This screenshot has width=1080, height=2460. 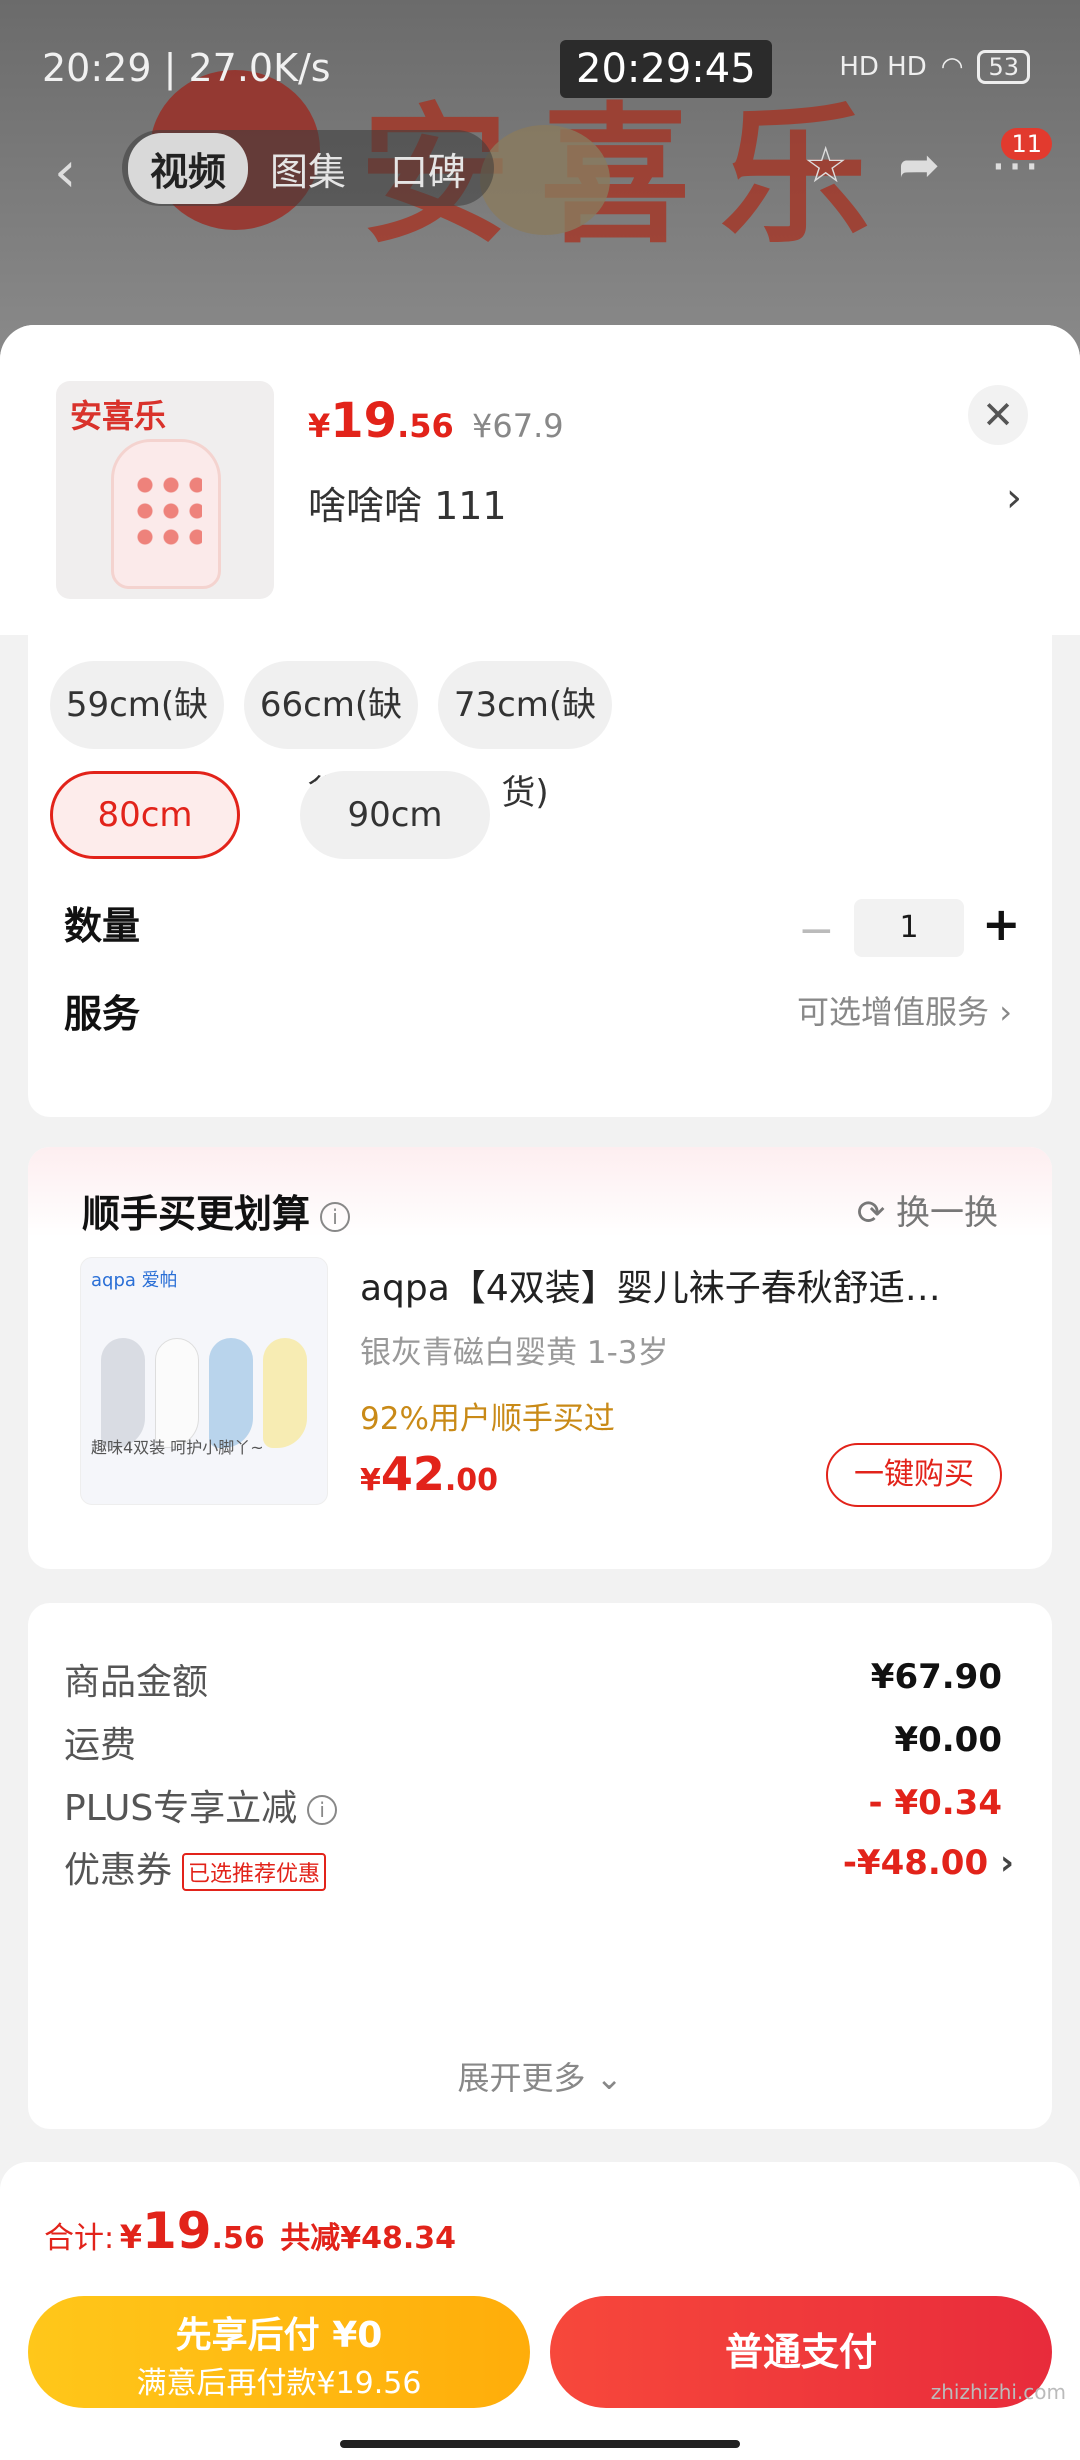 I want to click on service-hint: 可选增值服务, so click(x=893, y=1012).